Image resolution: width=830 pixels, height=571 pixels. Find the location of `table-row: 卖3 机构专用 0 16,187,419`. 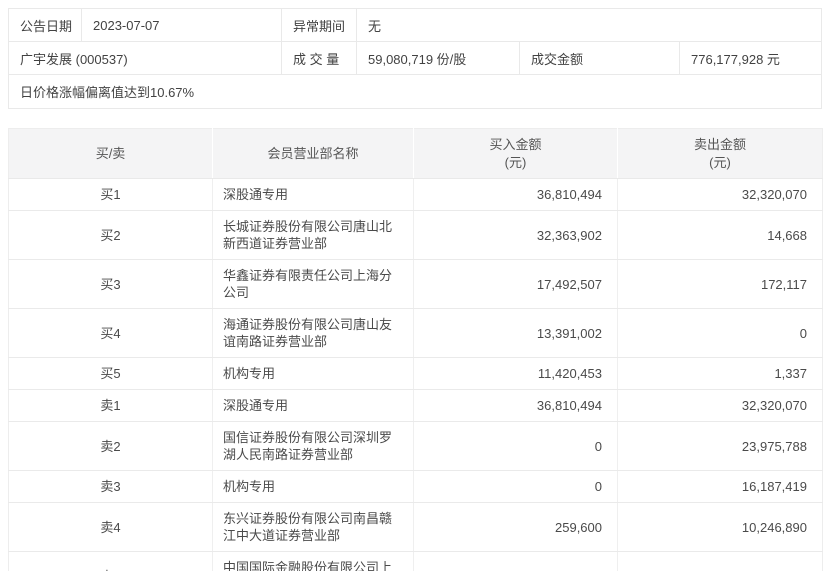

table-row: 卖3 机构专用 0 16,187,419 is located at coordinates (415, 486).